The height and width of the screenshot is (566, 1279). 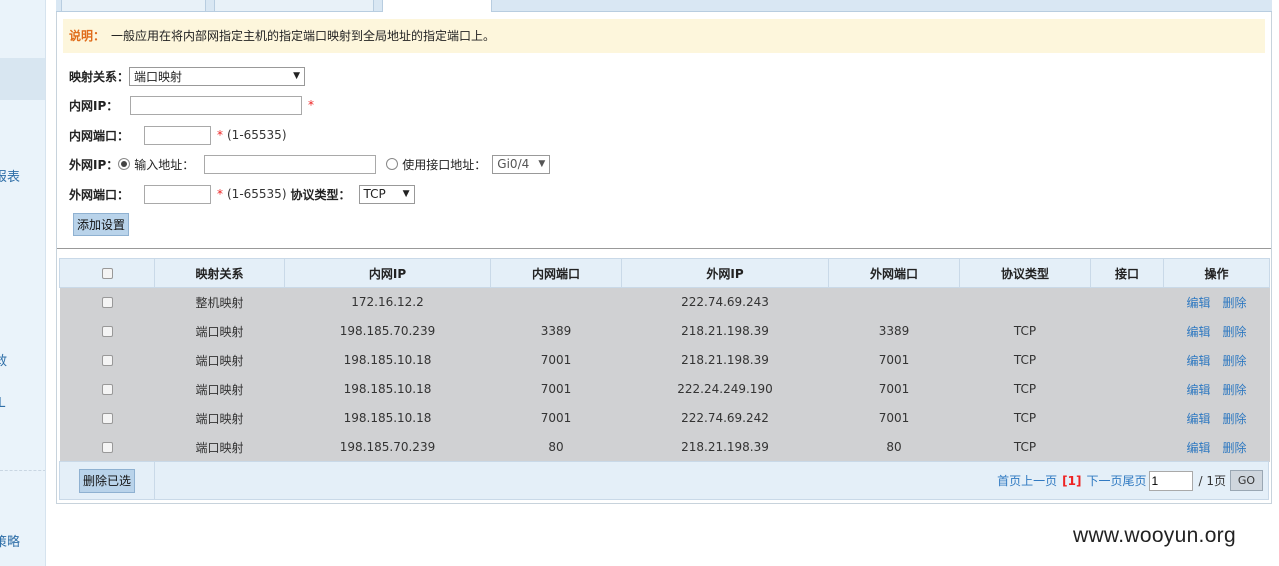 What do you see at coordinates (158, 76) in the screenshot?
I see `mapping-select-value: 端口映射` at bounding box center [158, 76].